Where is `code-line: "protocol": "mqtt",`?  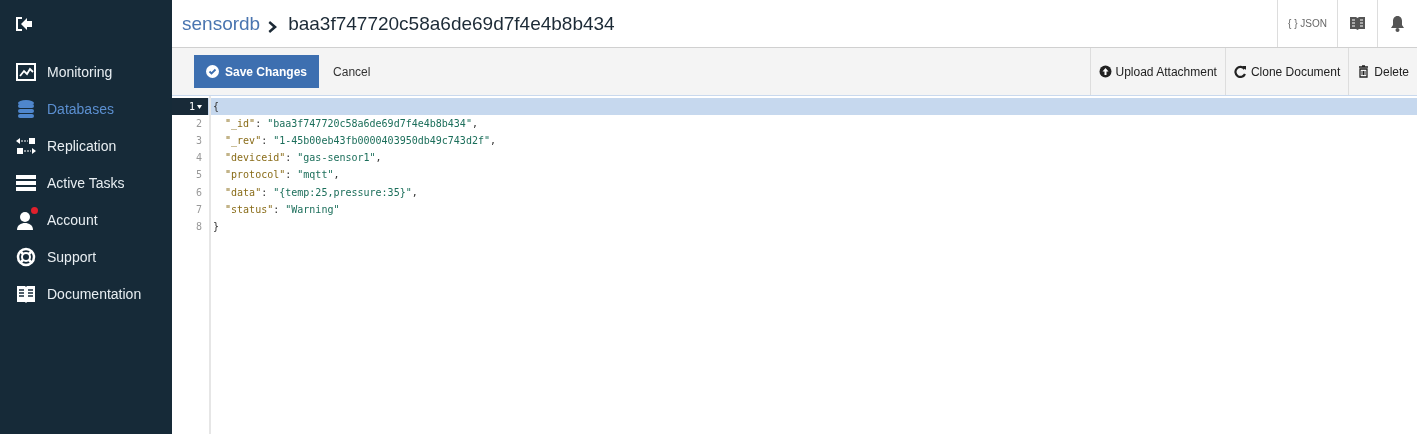
code-line: "protocol": "mqtt", is located at coordinates (282, 175).